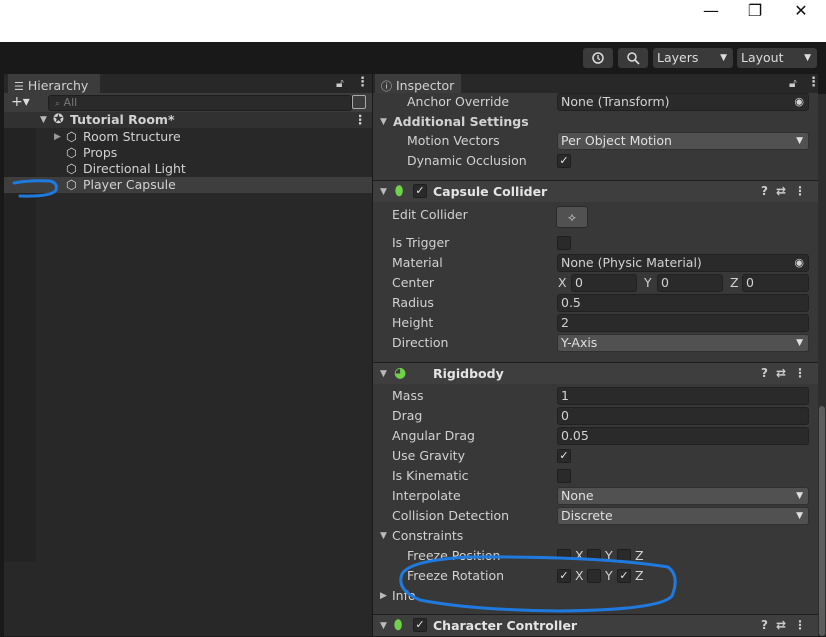 The width and height of the screenshot is (826, 637). What do you see at coordinates (604, 283) in the screenshot?
I see `center-x-field: 0` at bounding box center [604, 283].